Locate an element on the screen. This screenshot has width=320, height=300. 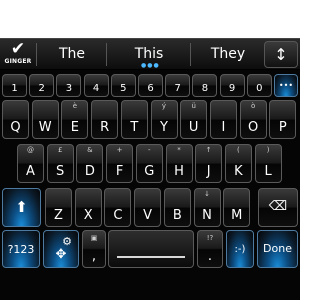
key-n: ↓ N is located at coordinates (207, 207).